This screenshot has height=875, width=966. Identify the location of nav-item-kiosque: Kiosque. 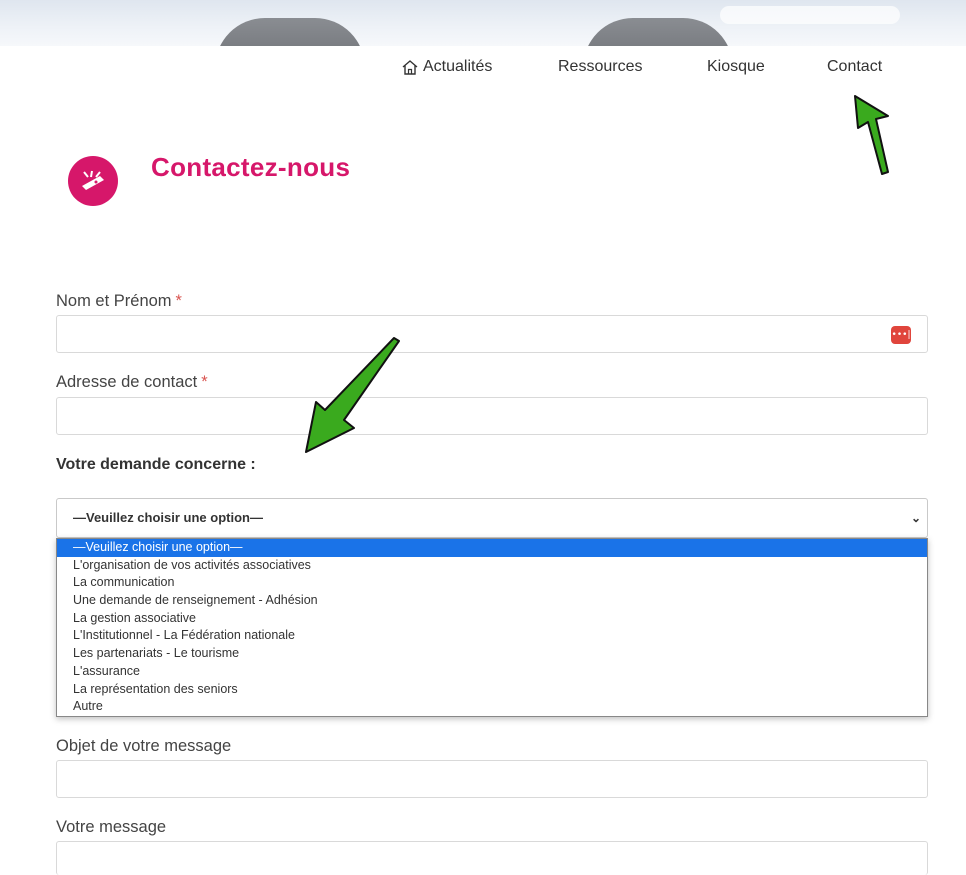
(736, 67).